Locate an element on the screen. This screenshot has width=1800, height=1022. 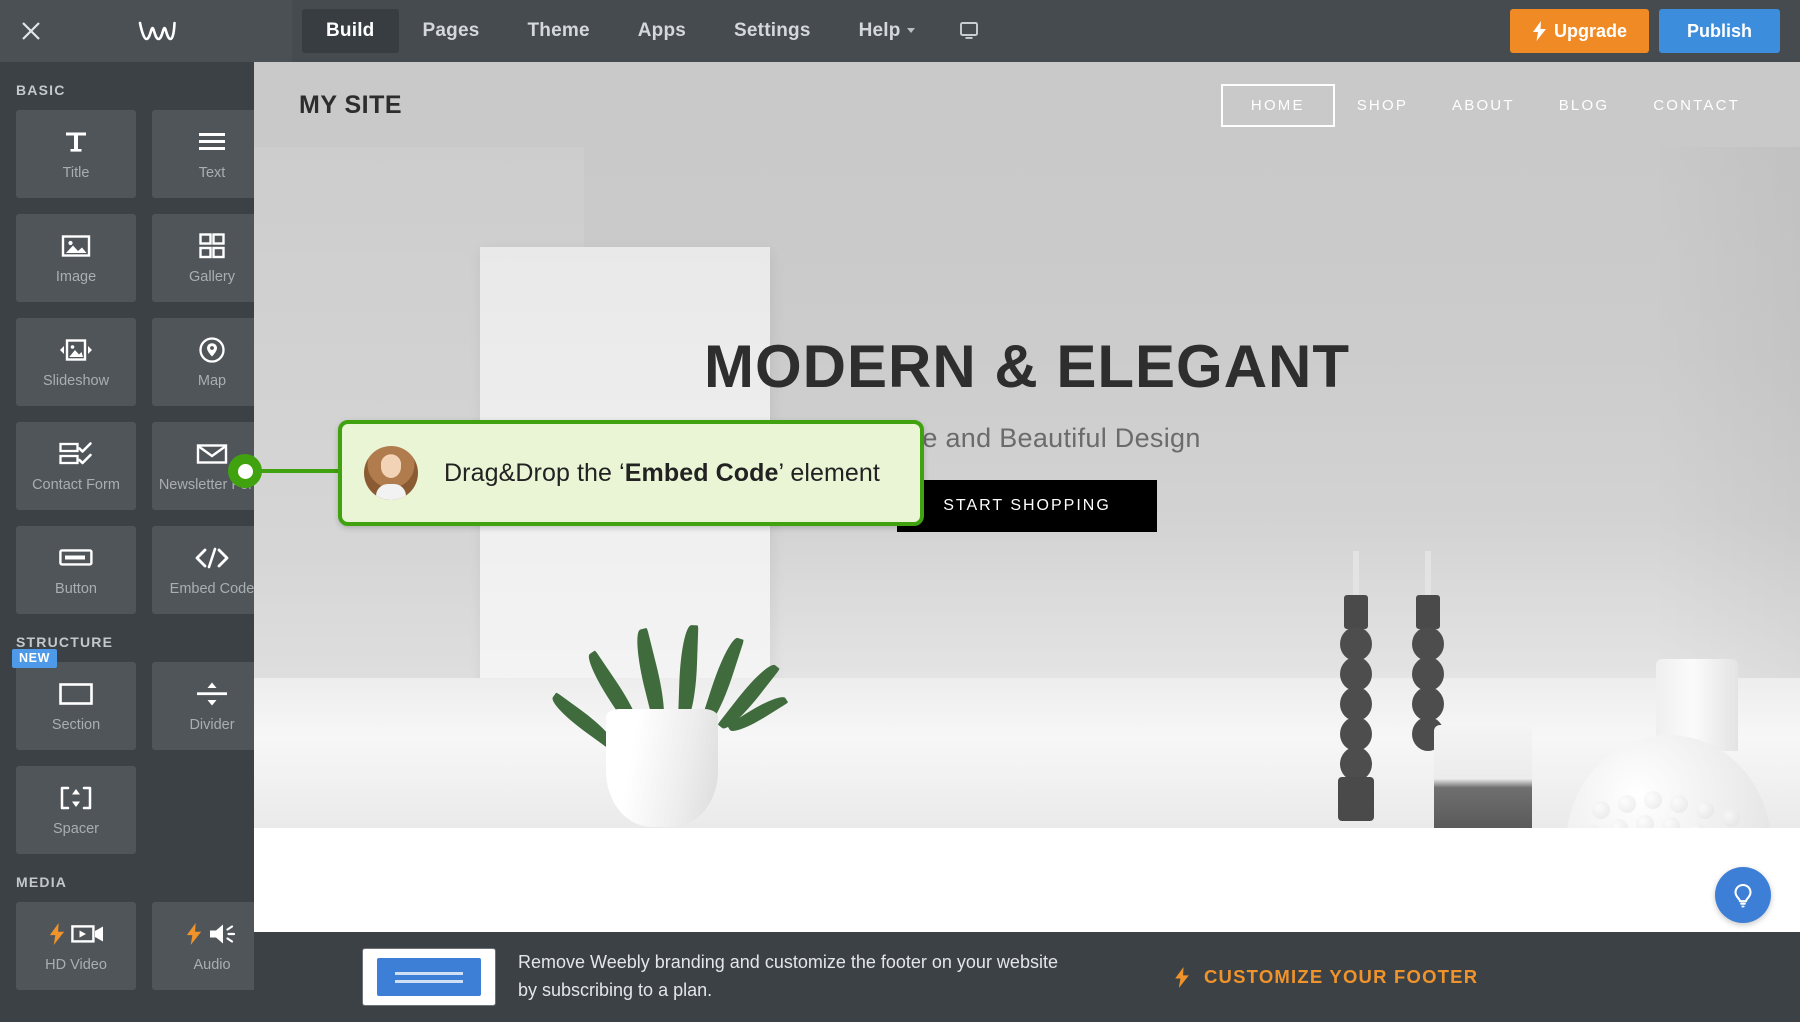
text-lines-icon is located at coordinates (212, 142).